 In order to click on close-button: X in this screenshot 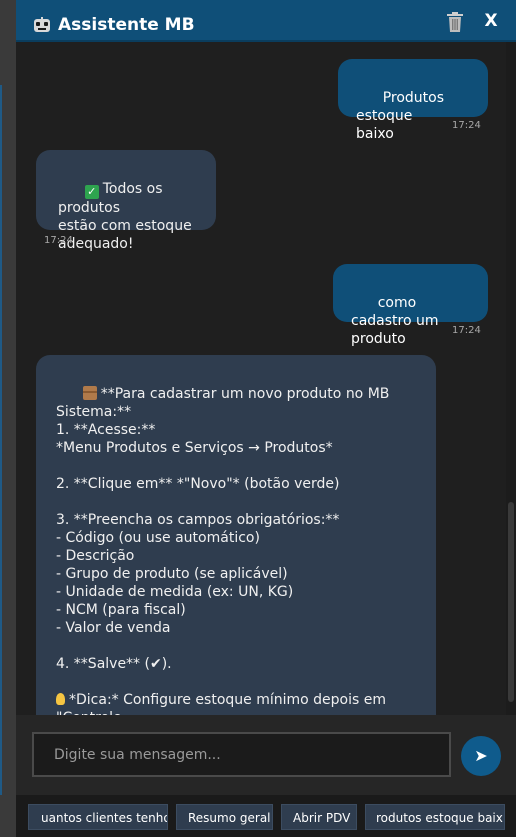, I will do `click(491, 21)`.